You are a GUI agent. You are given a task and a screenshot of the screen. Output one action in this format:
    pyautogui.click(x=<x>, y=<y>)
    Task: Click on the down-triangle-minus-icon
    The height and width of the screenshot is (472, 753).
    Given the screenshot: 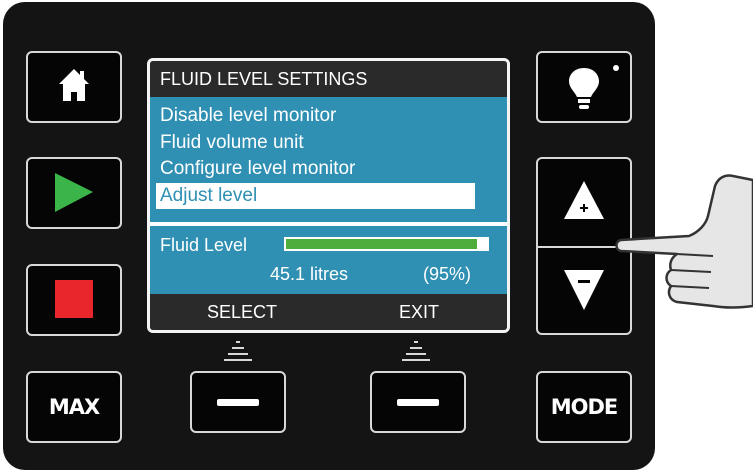 What is the action you would take?
    pyautogui.click(x=584, y=290)
    